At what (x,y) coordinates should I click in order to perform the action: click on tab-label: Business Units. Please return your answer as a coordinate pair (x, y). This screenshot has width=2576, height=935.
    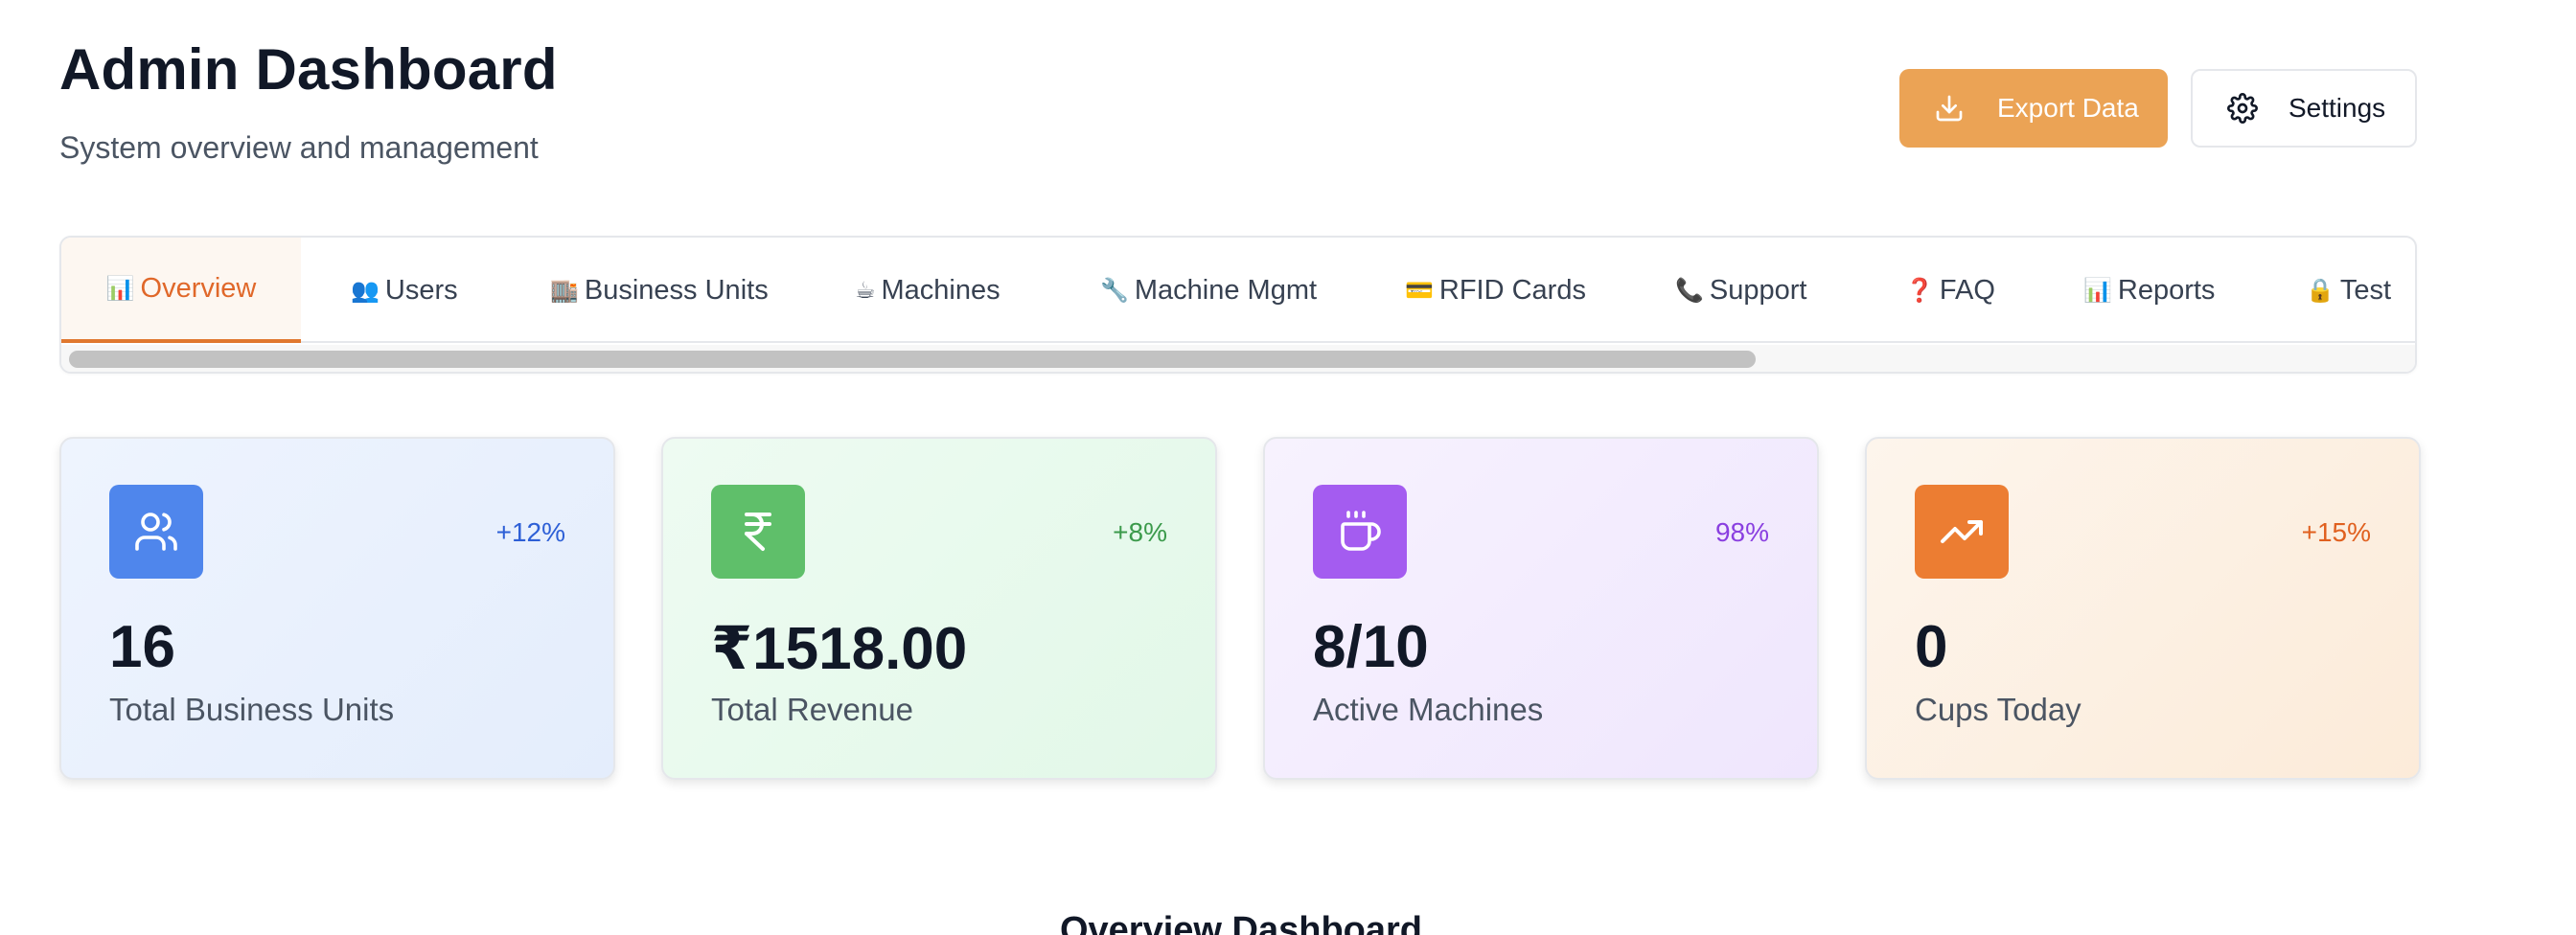
    Looking at the image, I should click on (676, 290).